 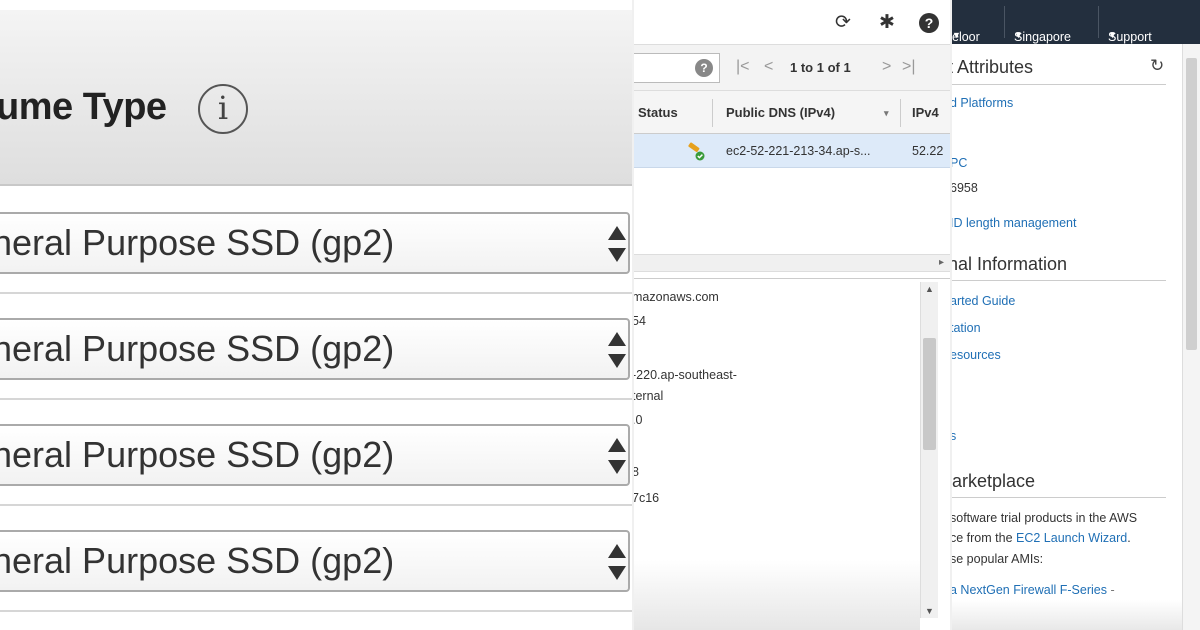 What do you see at coordinates (982, 103) in the screenshot?
I see `supported-platforms-link: d Platforms` at bounding box center [982, 103].